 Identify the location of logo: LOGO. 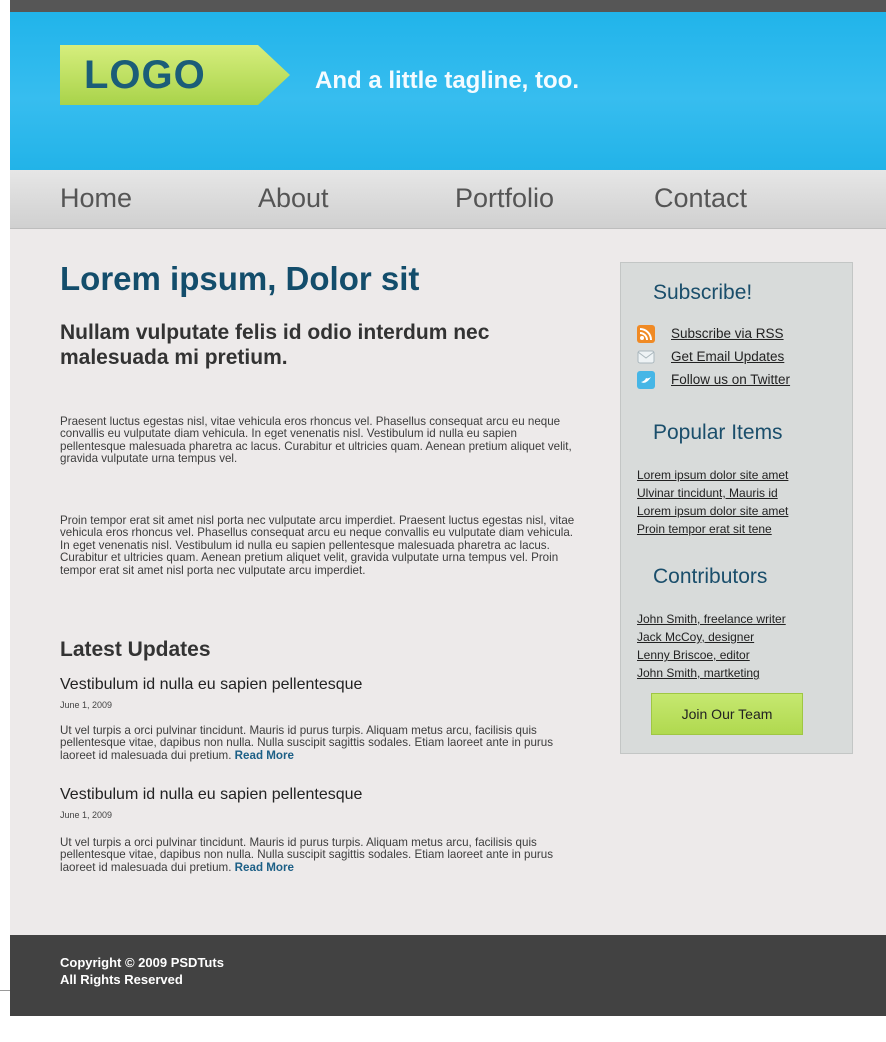
(175, 75).